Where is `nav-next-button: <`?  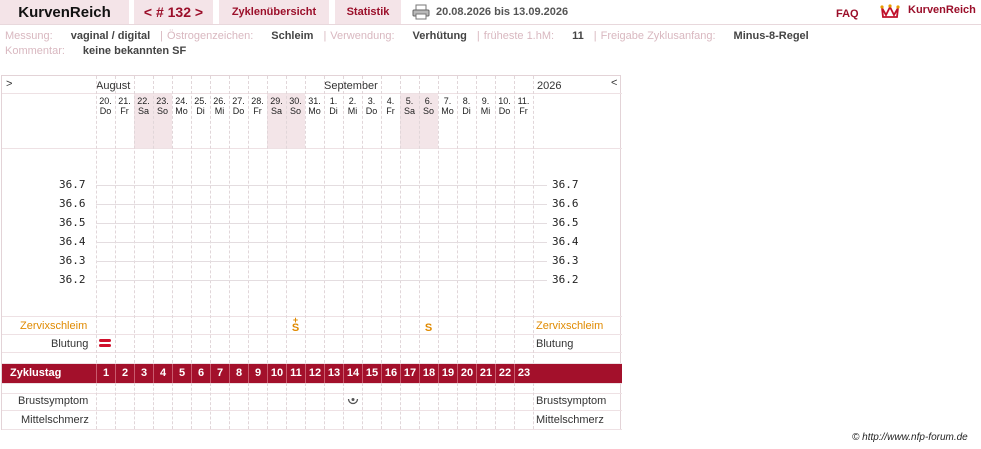
nav-next-button: < is located at coordinates (614, 83).